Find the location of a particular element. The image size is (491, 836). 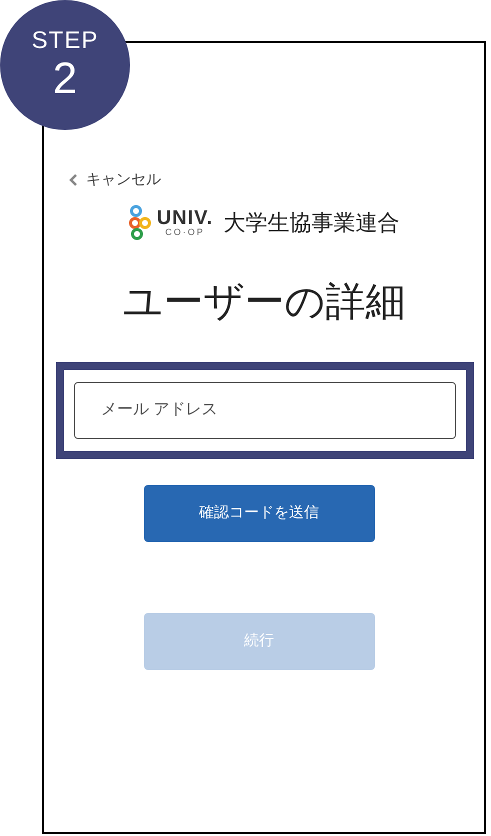

chevron-left-icon is located at coordinates (73, 180).